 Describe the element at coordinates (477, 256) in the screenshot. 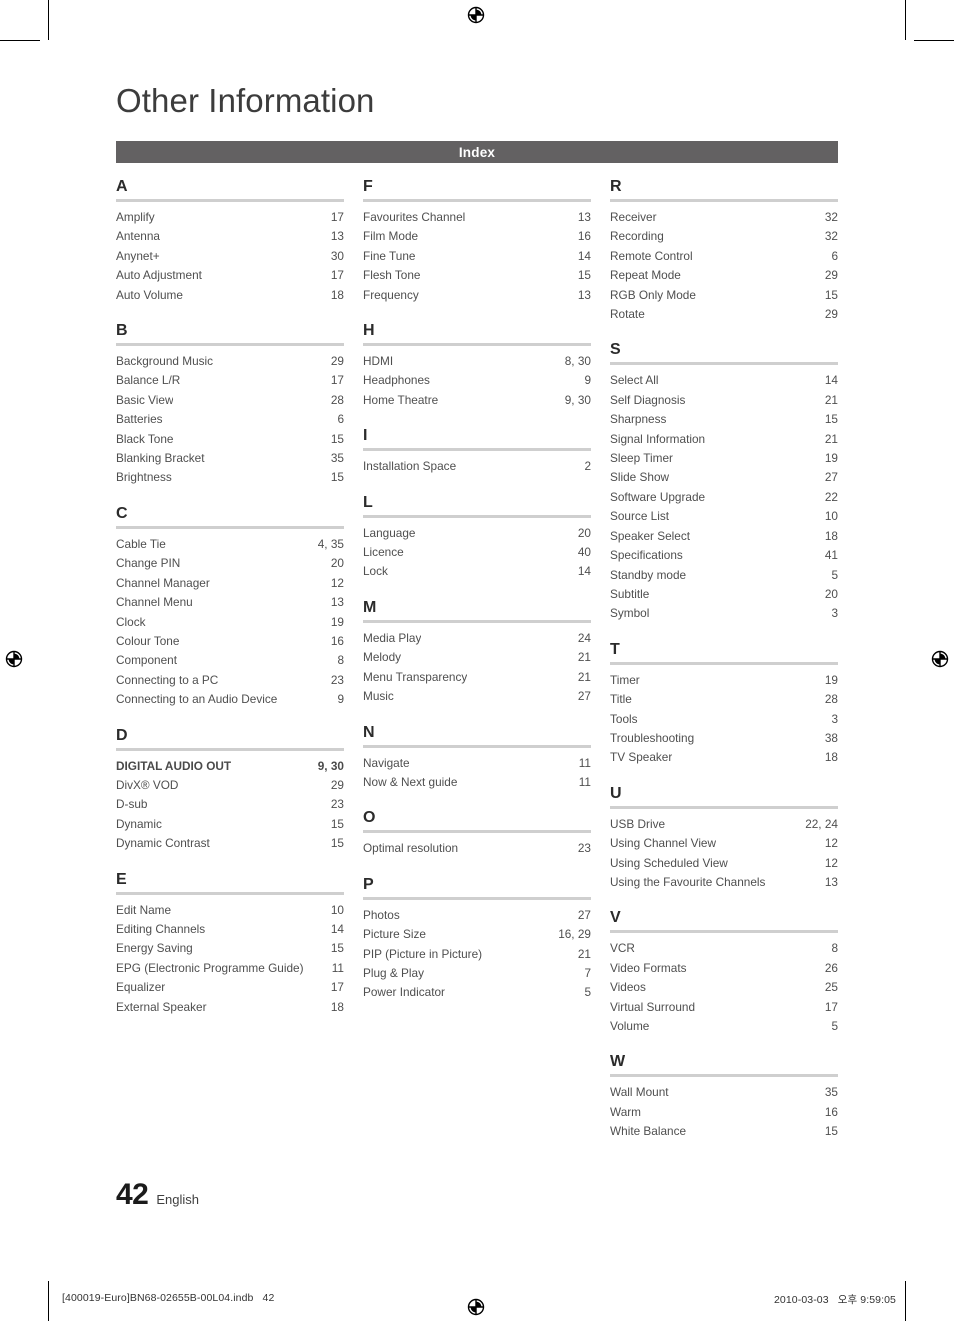

I see `index-entry: Fine Tune 14` at that location.